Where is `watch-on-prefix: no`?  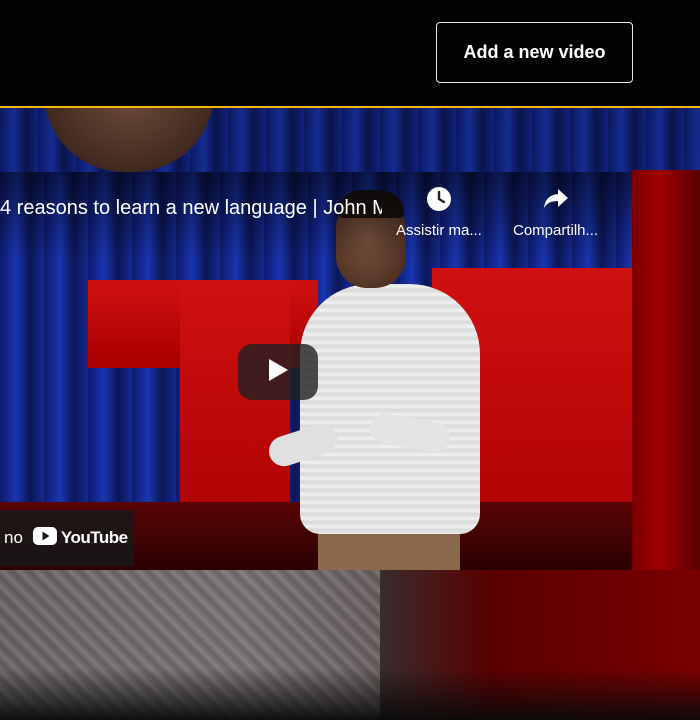 watch-on-prefix: no is located at coordinates (13, 537).